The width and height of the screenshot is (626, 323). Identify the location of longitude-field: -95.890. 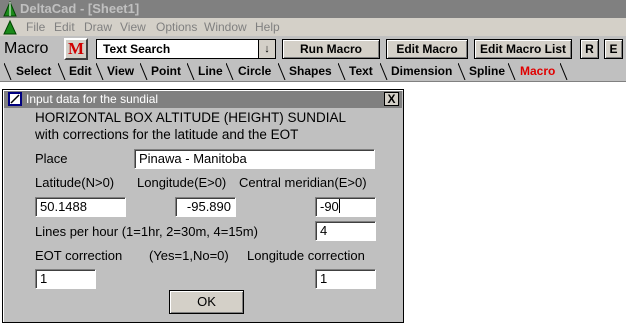
(205, 207).